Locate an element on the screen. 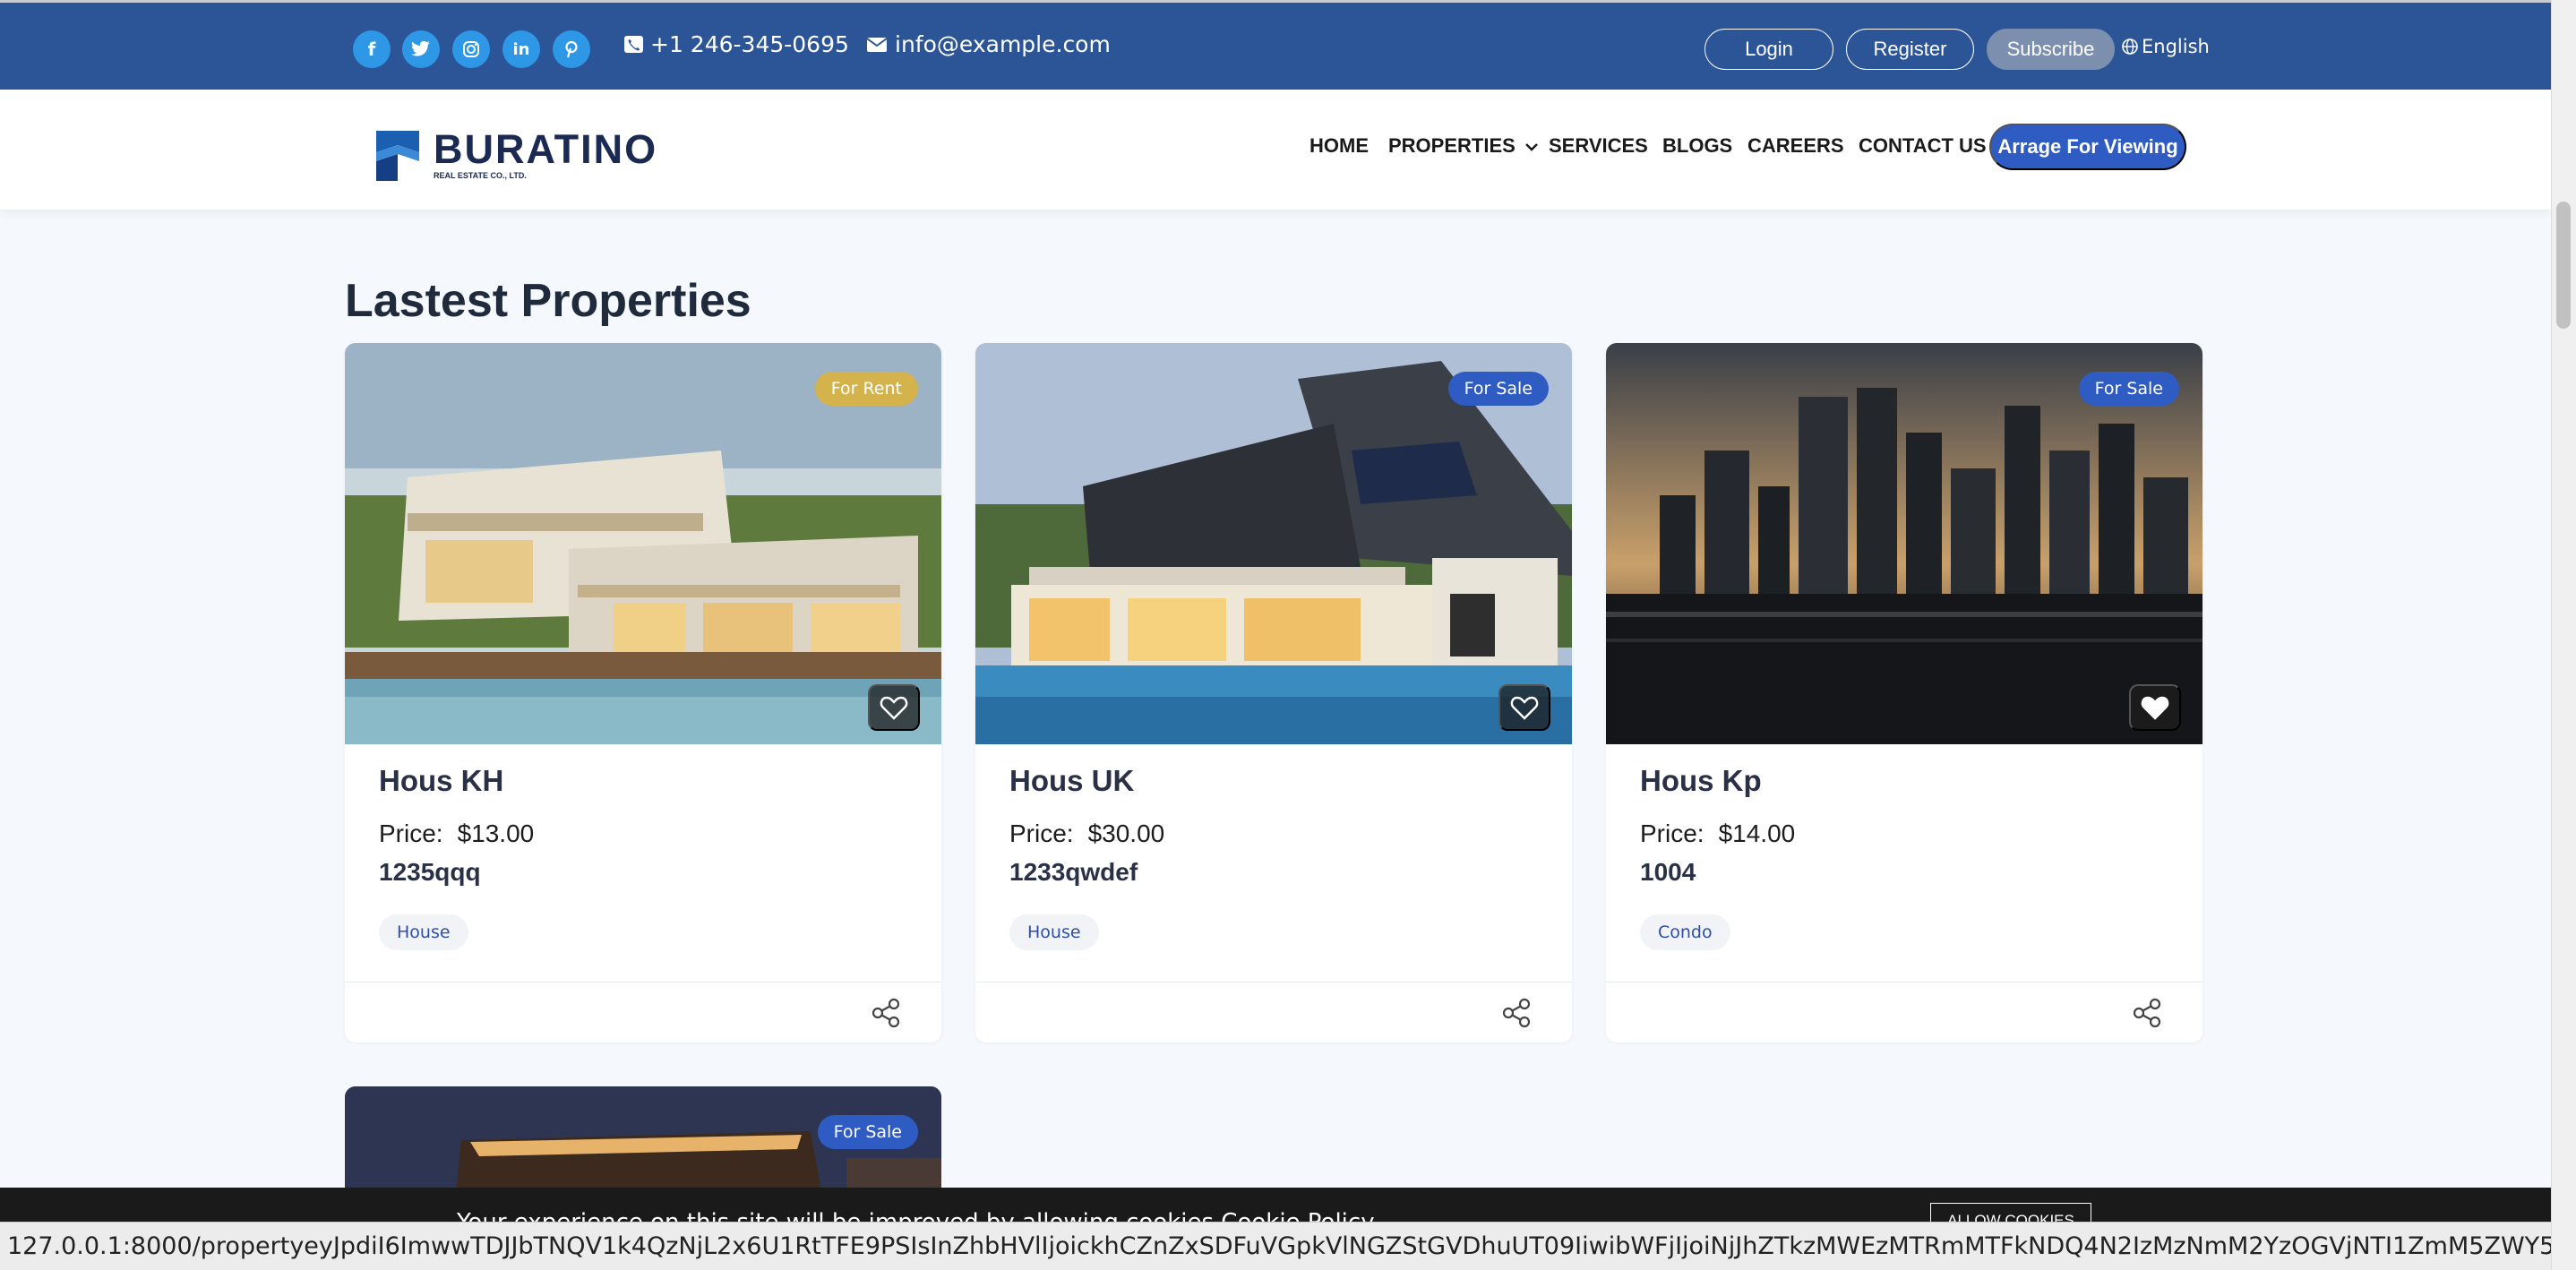  property-price: Price: $14.00 is located at coordinates (1717, 833).